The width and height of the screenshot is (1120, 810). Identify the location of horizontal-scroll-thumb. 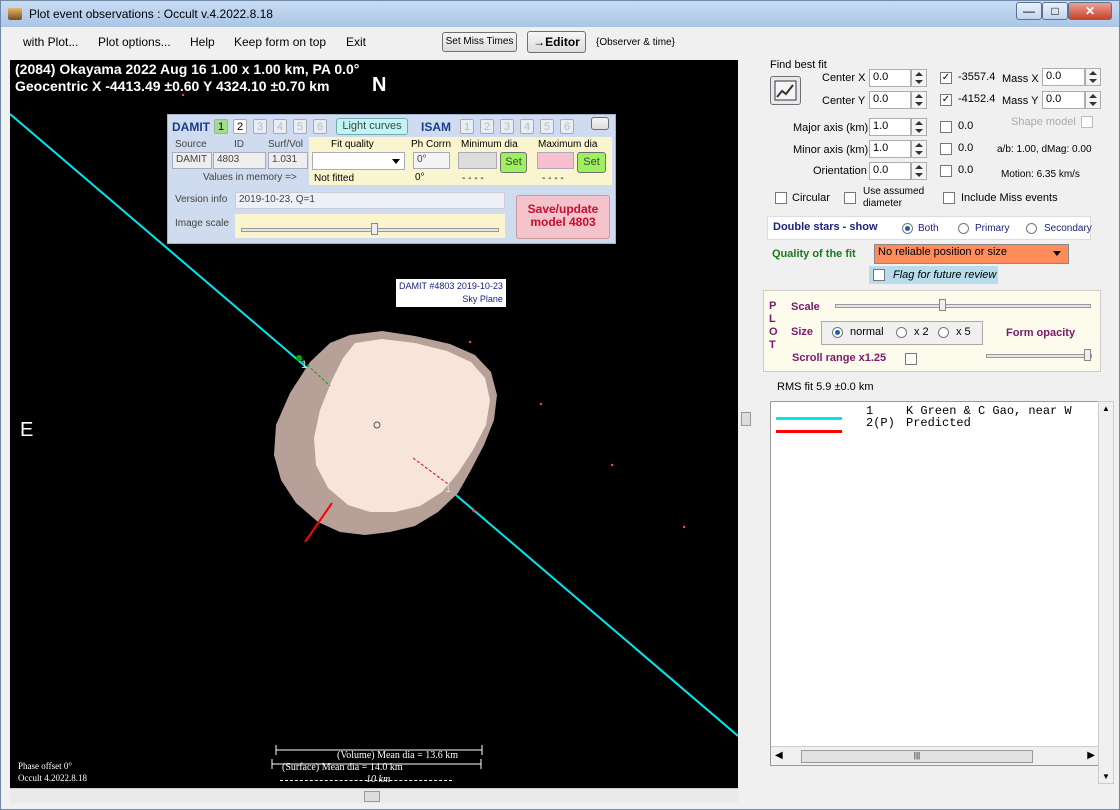
(372, 796).